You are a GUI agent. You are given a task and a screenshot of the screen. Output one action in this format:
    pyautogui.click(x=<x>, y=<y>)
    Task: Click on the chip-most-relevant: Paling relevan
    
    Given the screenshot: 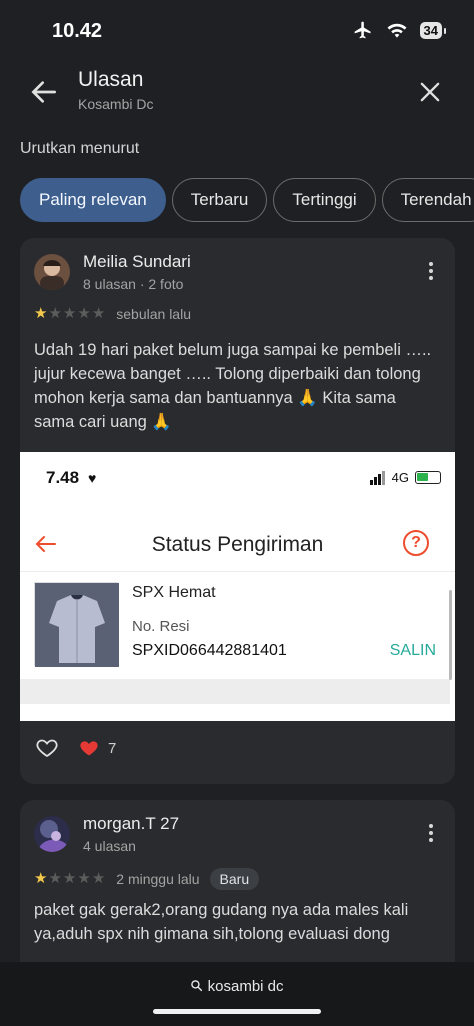 What is the action you would take?
    pyautogui.click(x=93, y=200)
    